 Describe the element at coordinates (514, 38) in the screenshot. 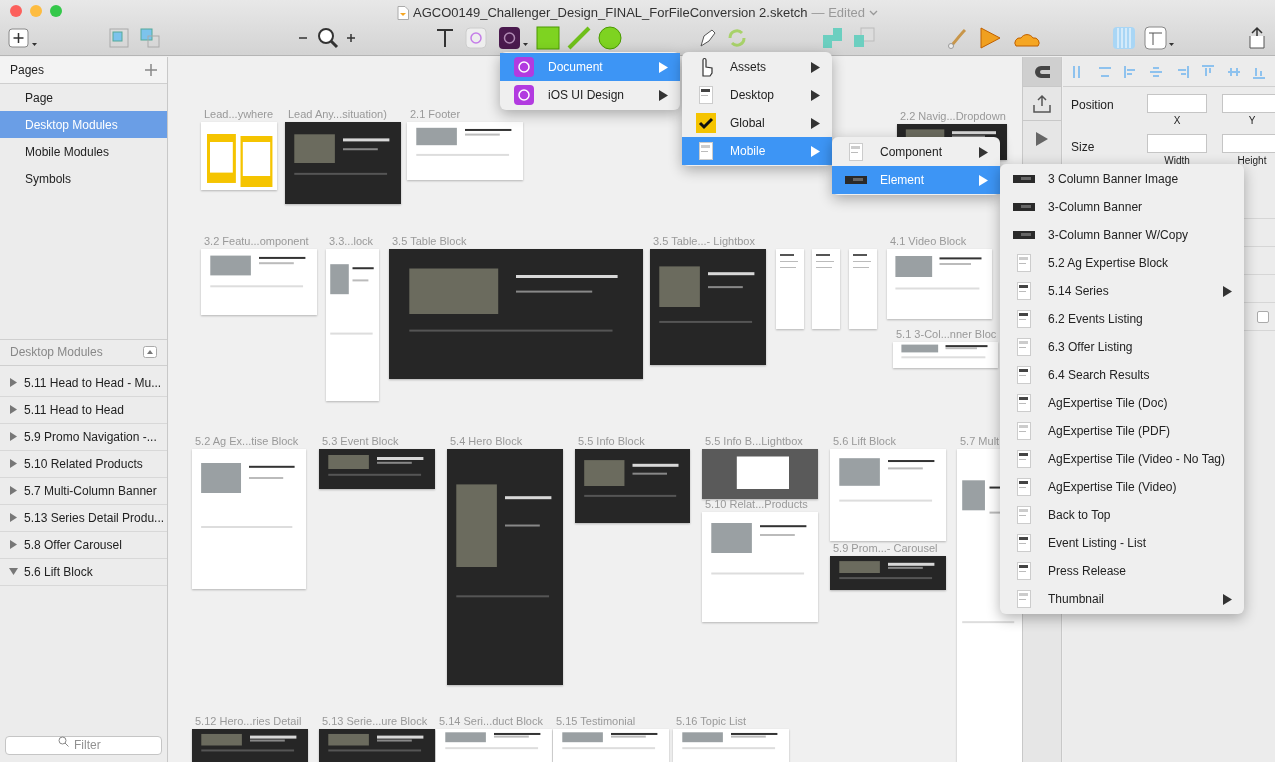

I see `symbol-menu-icon` at that location.